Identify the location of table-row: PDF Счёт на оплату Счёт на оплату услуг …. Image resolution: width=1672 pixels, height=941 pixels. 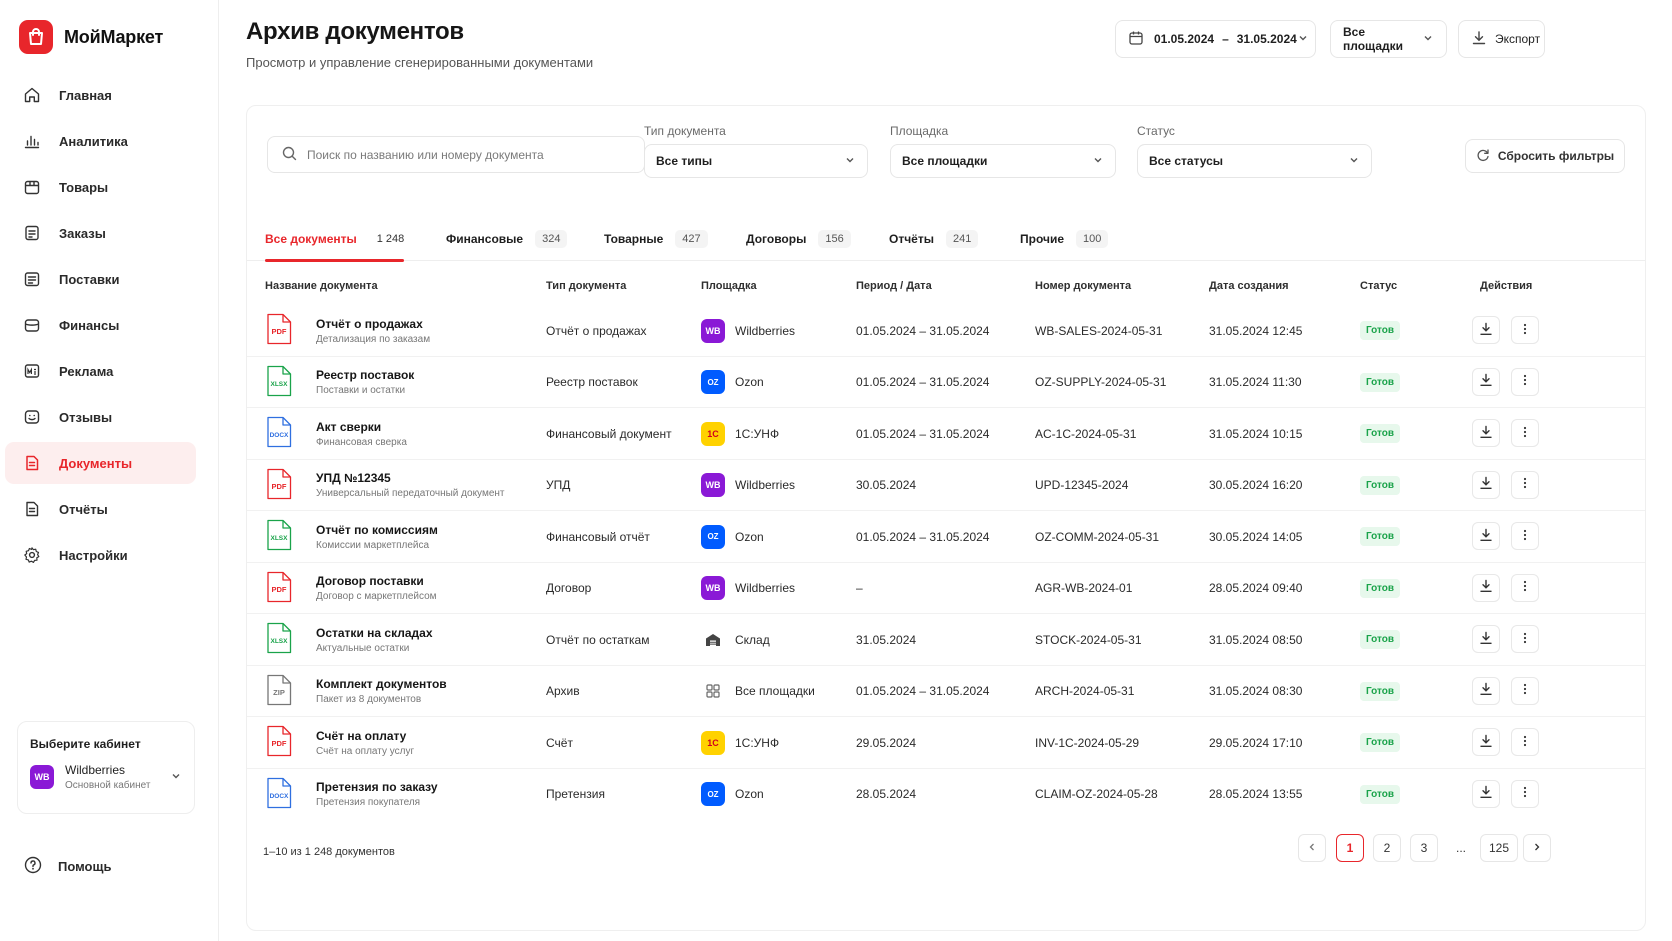
(946, 743).